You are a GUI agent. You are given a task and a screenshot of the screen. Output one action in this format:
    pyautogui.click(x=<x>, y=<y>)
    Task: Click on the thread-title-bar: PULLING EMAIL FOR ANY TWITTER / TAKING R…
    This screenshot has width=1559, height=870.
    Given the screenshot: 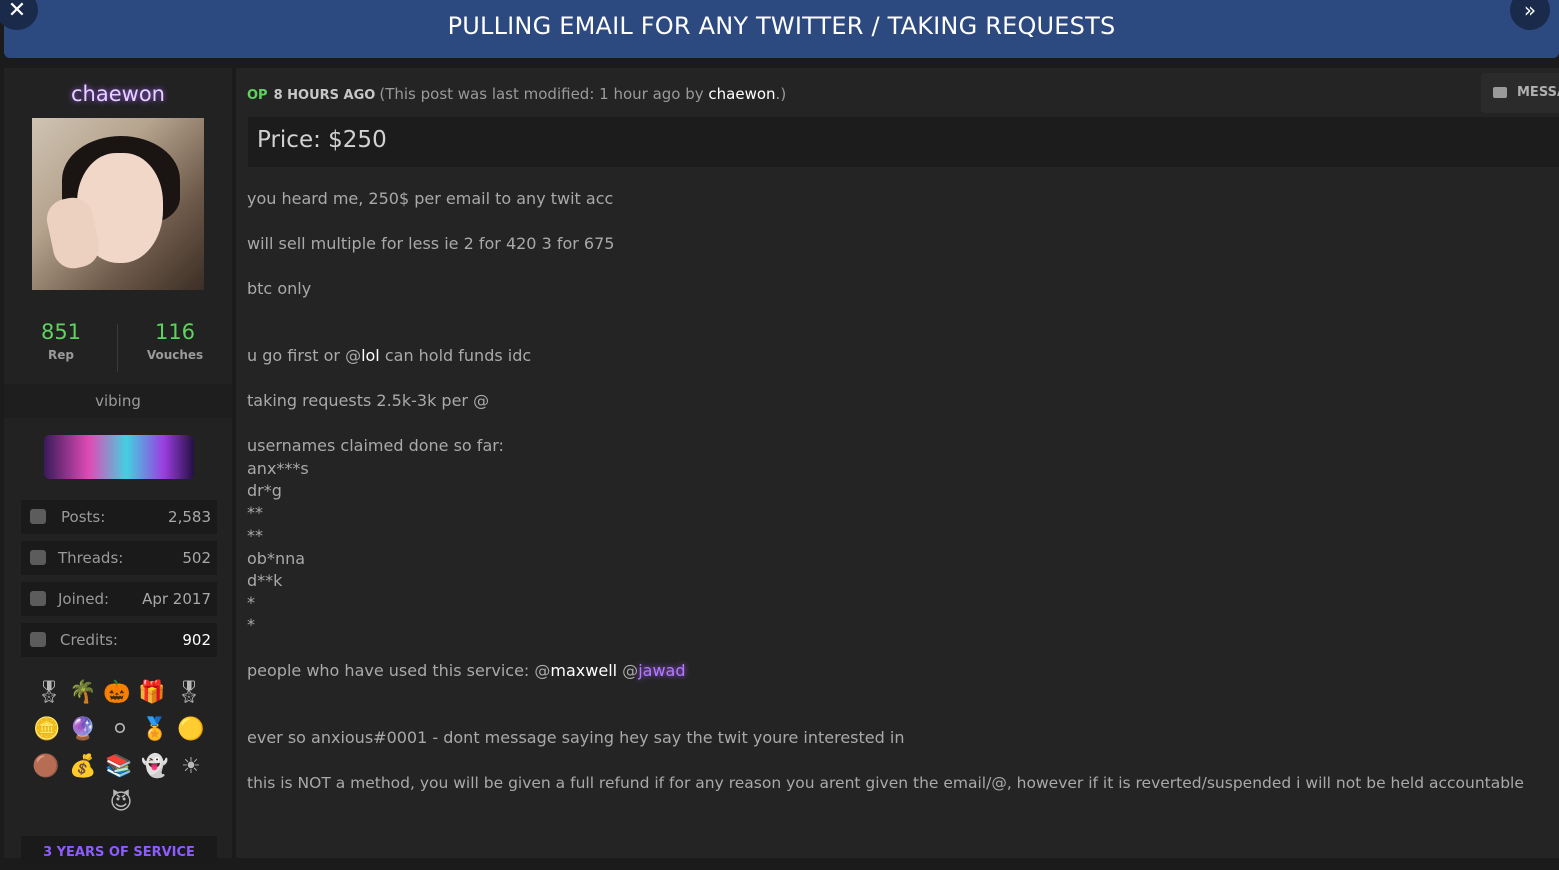 What is the action you would take?
    pyautogui.click(x=781, y=29)
    